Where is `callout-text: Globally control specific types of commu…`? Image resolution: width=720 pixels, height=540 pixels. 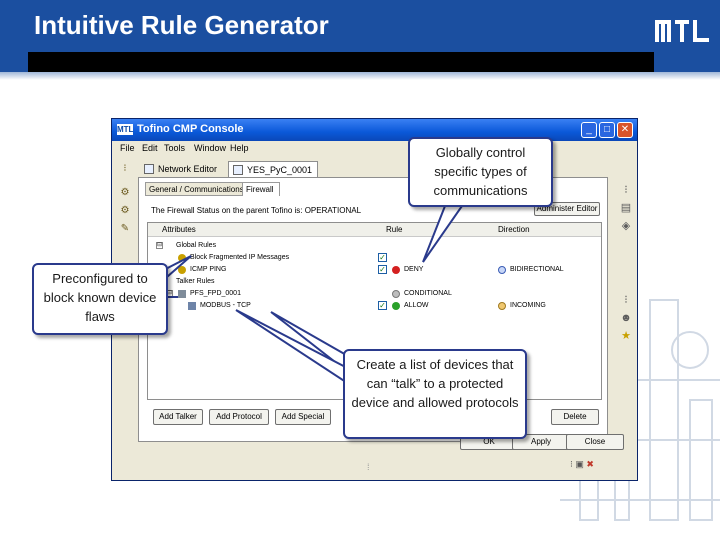
callout-text: Globally control specific types of commu… is located at coordinates (480, 171).